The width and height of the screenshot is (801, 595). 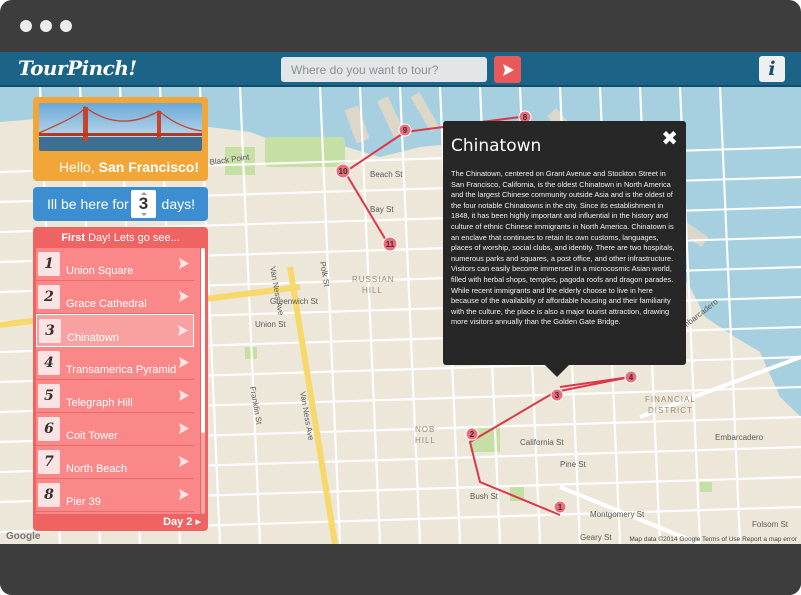 What do you see at coordinates (49, 297) in the screenshot?
I see `item-number: 2` at bounding box center [49, 297].